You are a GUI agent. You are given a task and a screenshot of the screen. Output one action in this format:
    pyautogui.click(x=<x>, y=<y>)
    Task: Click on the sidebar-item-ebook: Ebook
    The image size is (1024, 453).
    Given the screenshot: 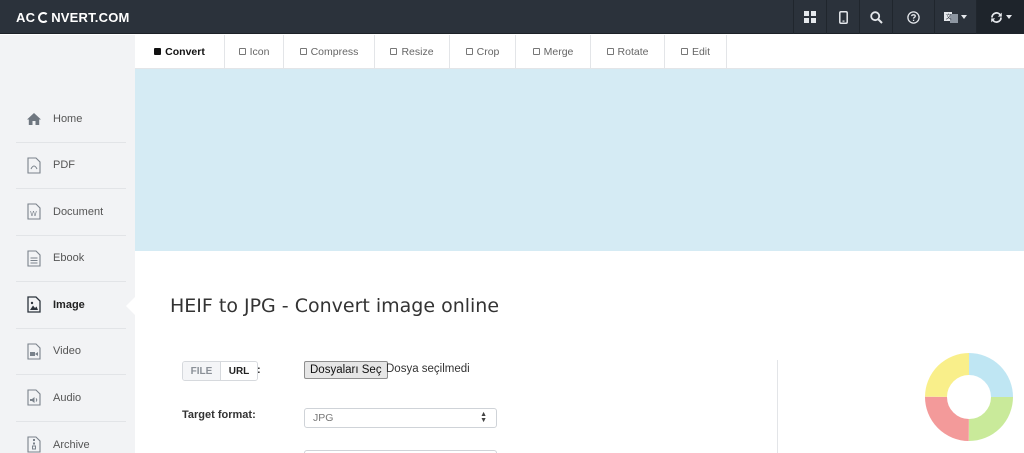 What is the action you would take?
    pyautogui.click(x=71, y=259)
    